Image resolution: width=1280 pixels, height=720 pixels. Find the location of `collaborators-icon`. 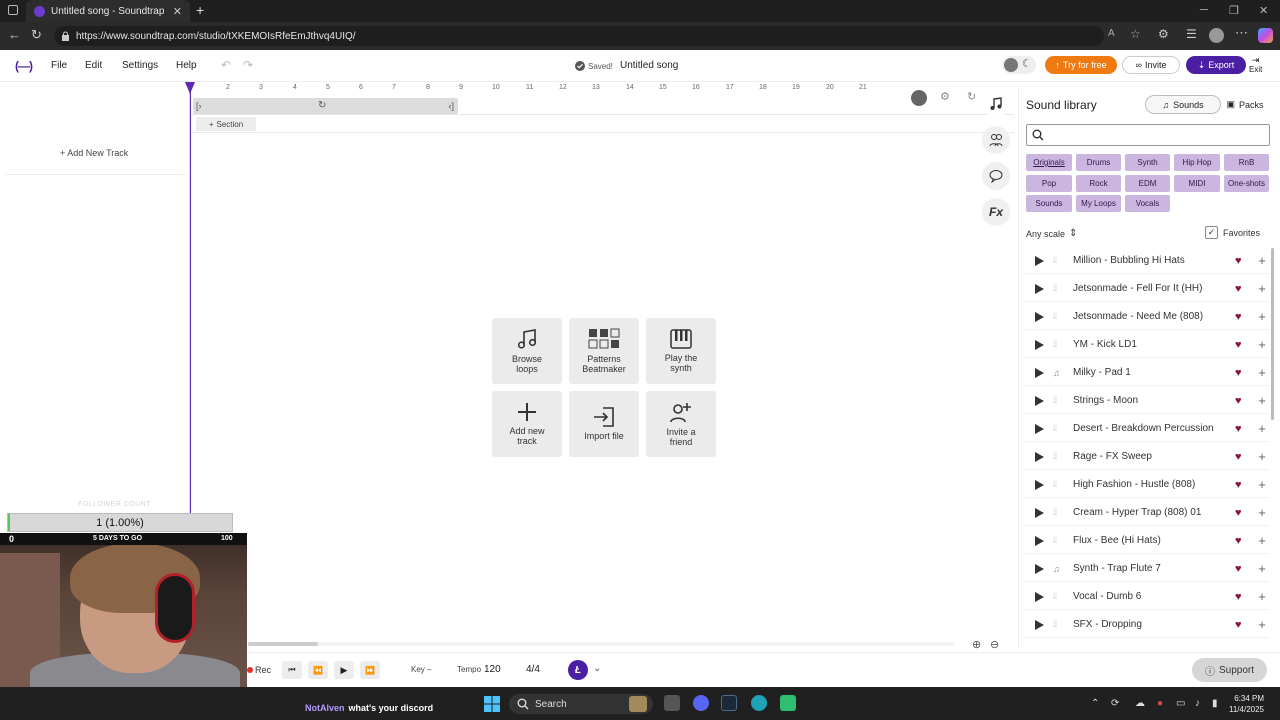

collaborators-icon is located at coordinates (996, 140).